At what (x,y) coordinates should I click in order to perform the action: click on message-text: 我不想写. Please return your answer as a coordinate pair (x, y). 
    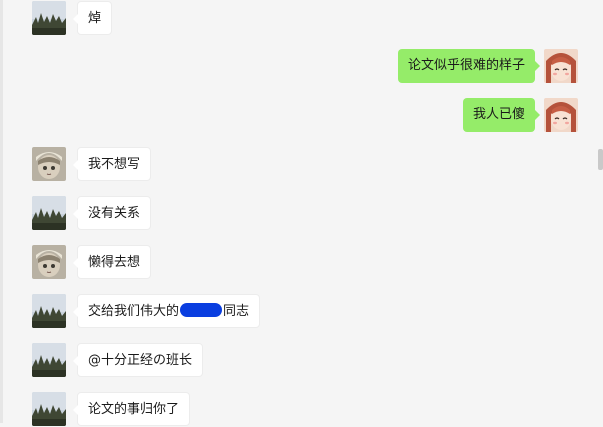
    Looking at the image, I should click on (114, 164).